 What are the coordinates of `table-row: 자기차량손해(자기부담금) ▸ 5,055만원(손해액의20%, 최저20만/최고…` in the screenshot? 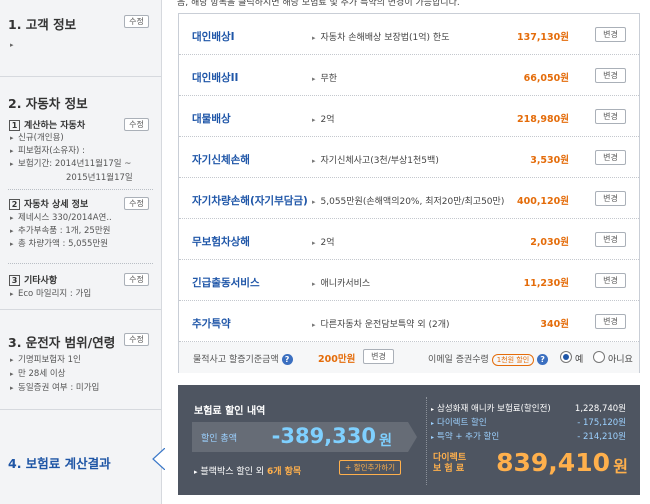 It's located at (409, 198).